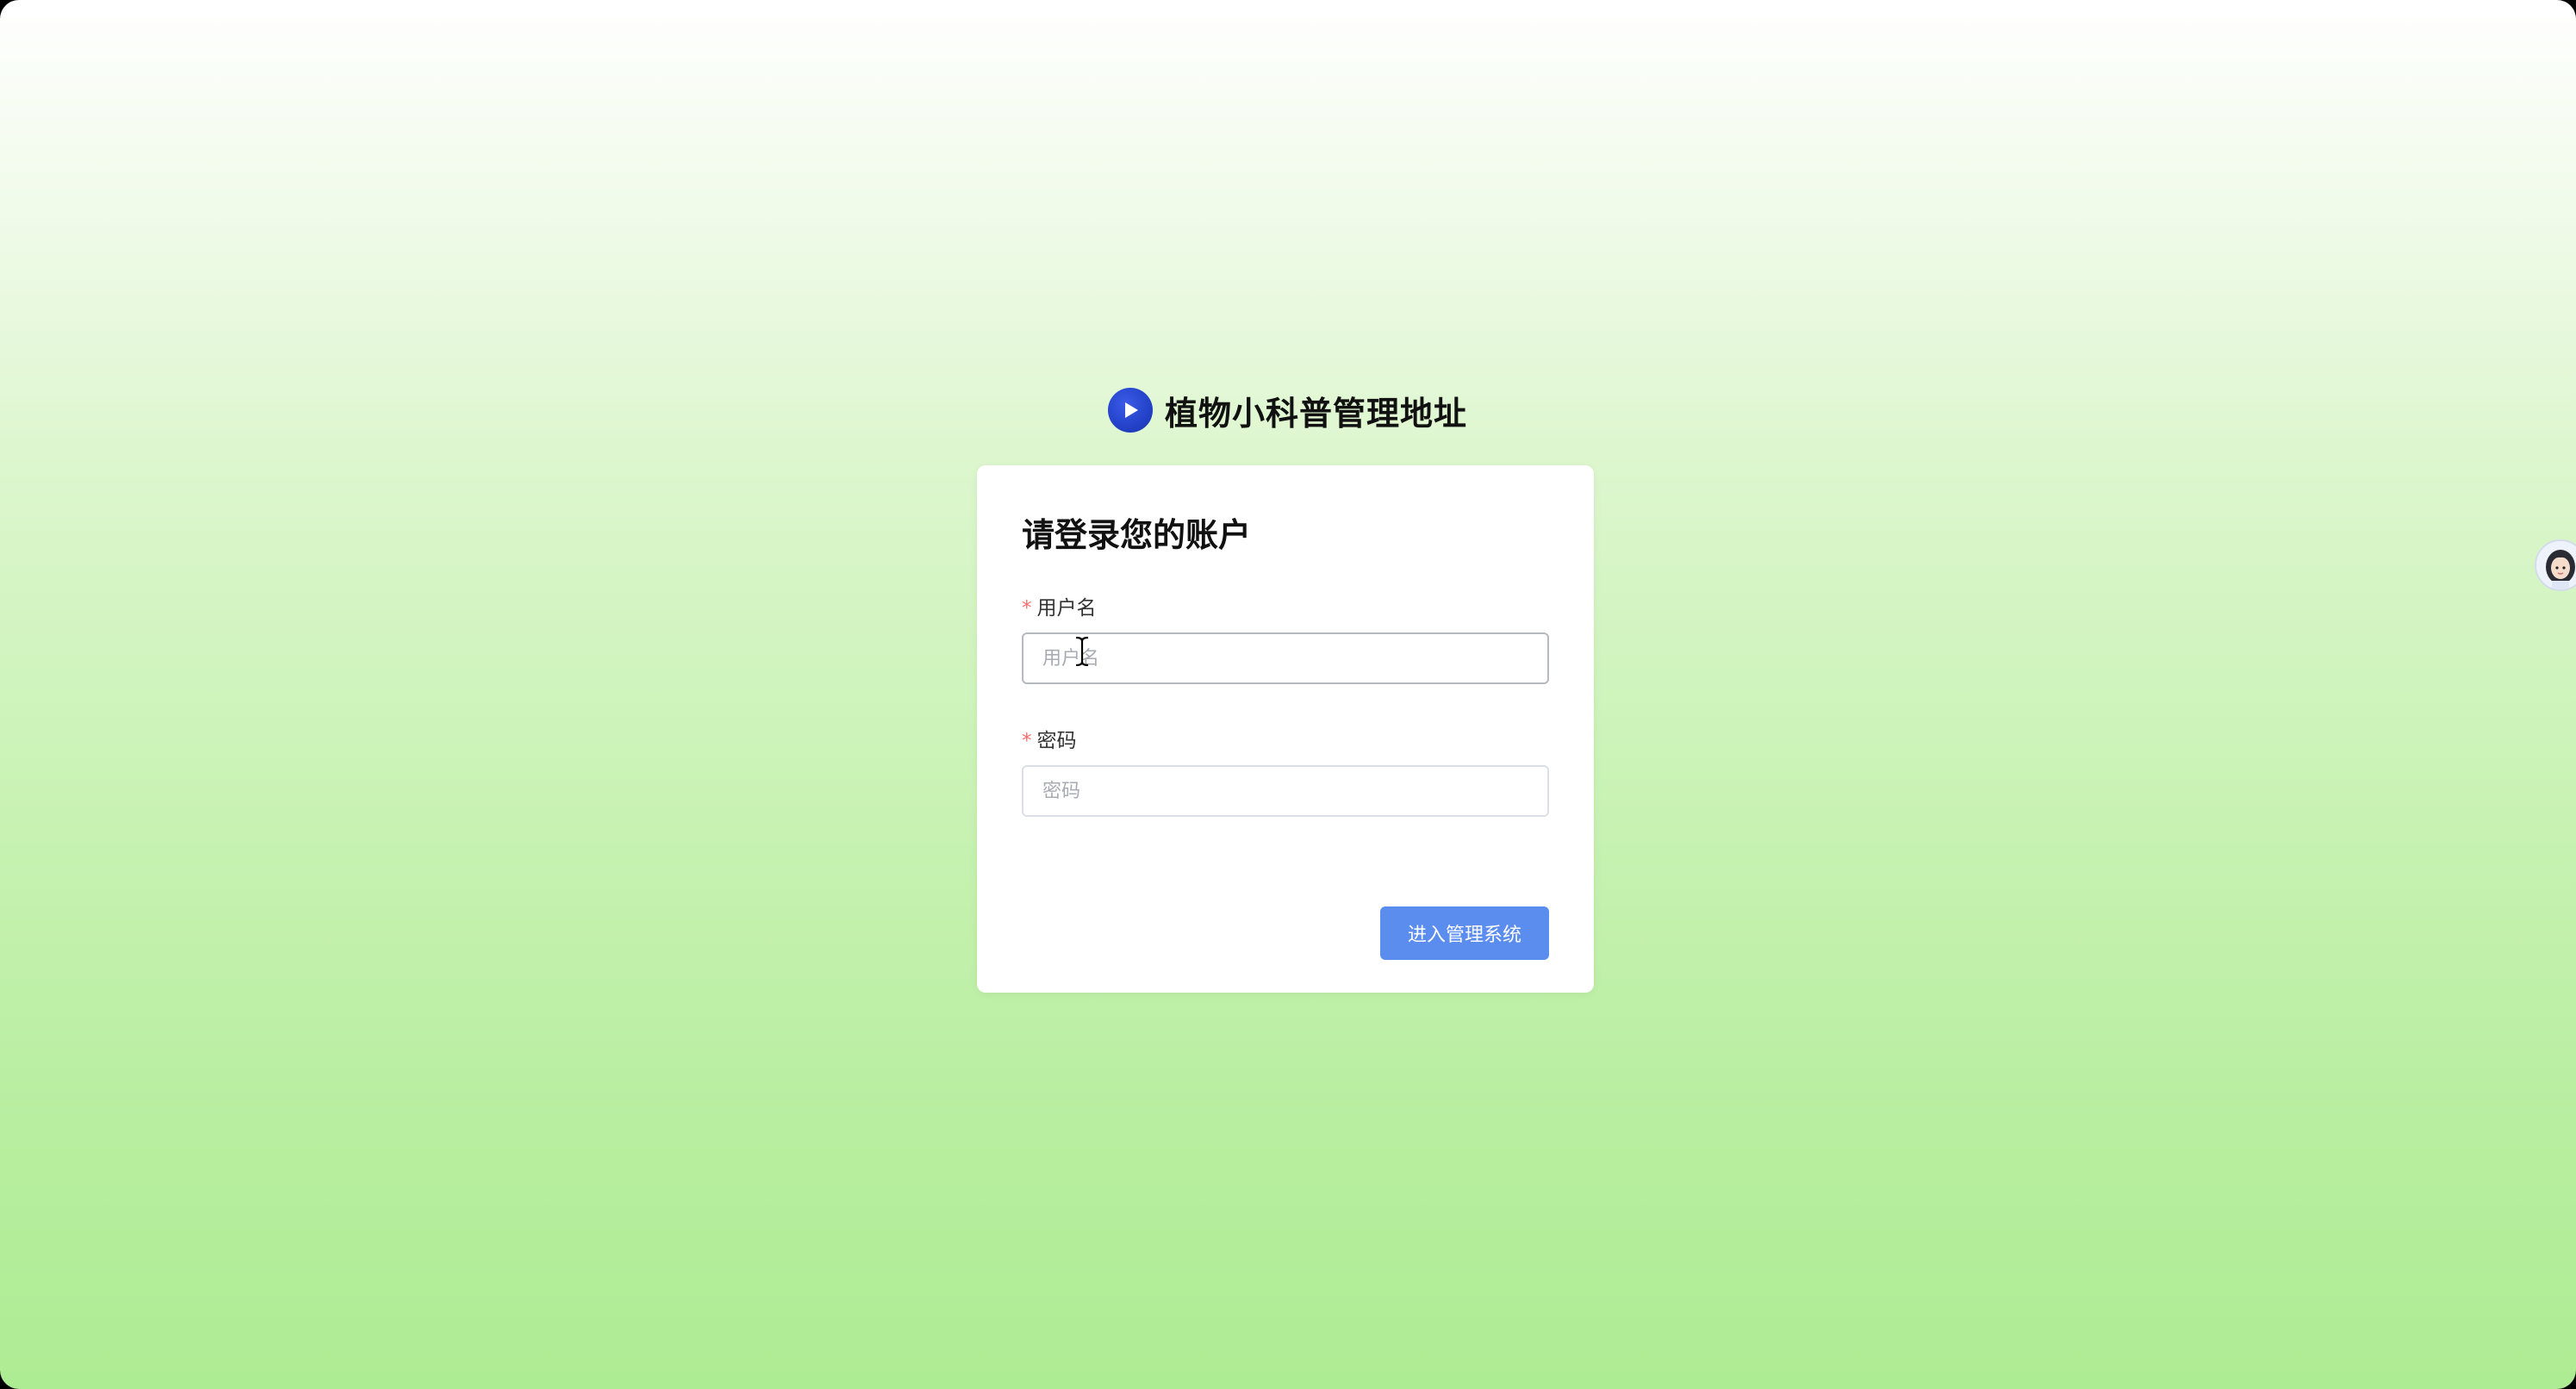  I want to click on brand-title: 植物小科普管理地址, so click(1317, 414).